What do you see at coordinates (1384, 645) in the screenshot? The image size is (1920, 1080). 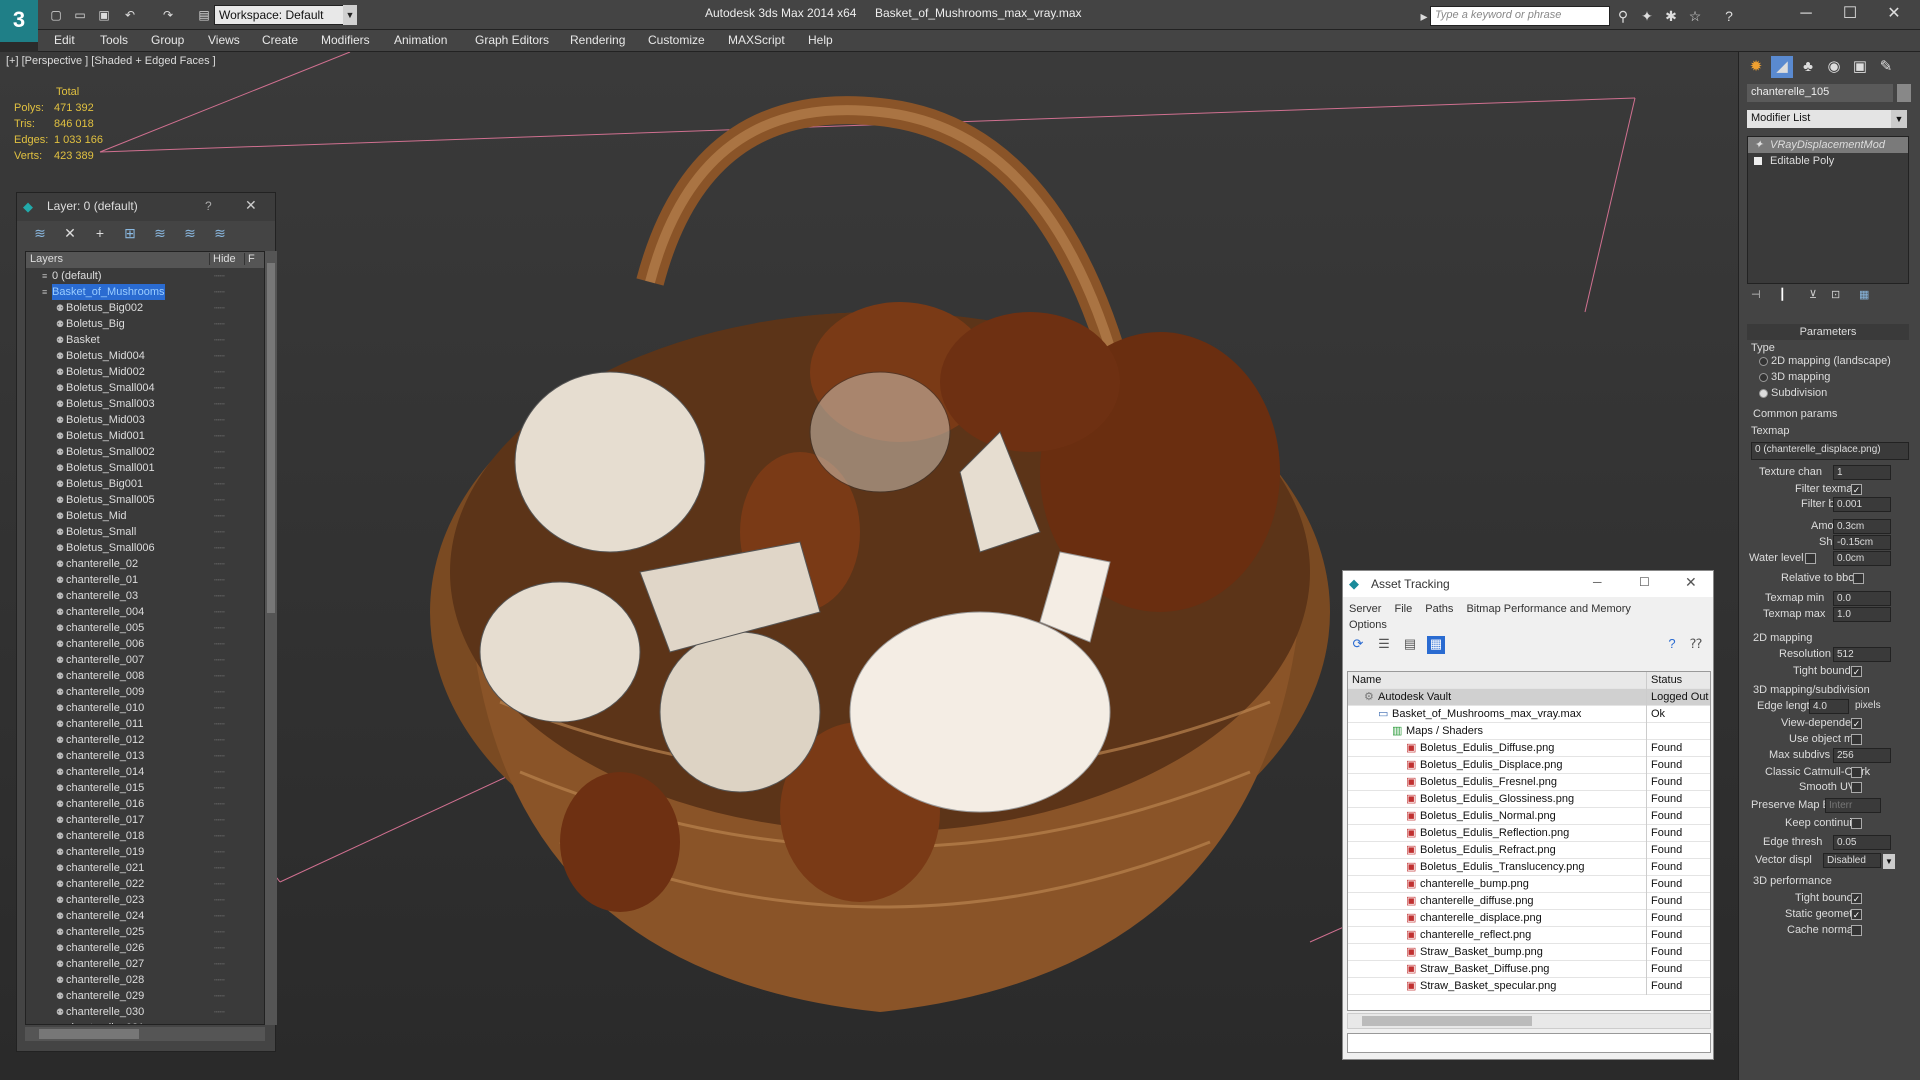 I see `list-view-icon: ☰` at bounding box center [1384, 645].